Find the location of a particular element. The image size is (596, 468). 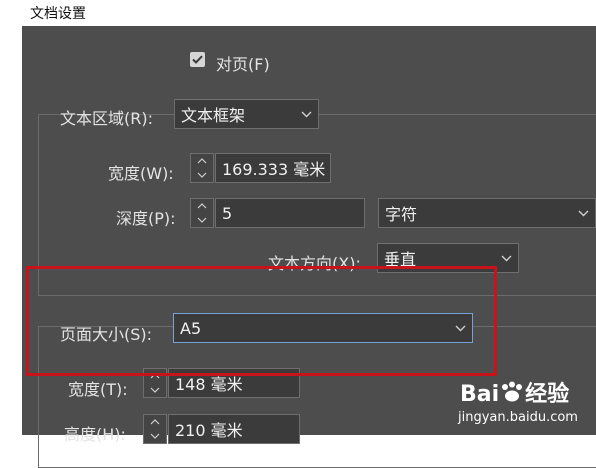

depth-input: 5 is located at coordinates (290, 213).